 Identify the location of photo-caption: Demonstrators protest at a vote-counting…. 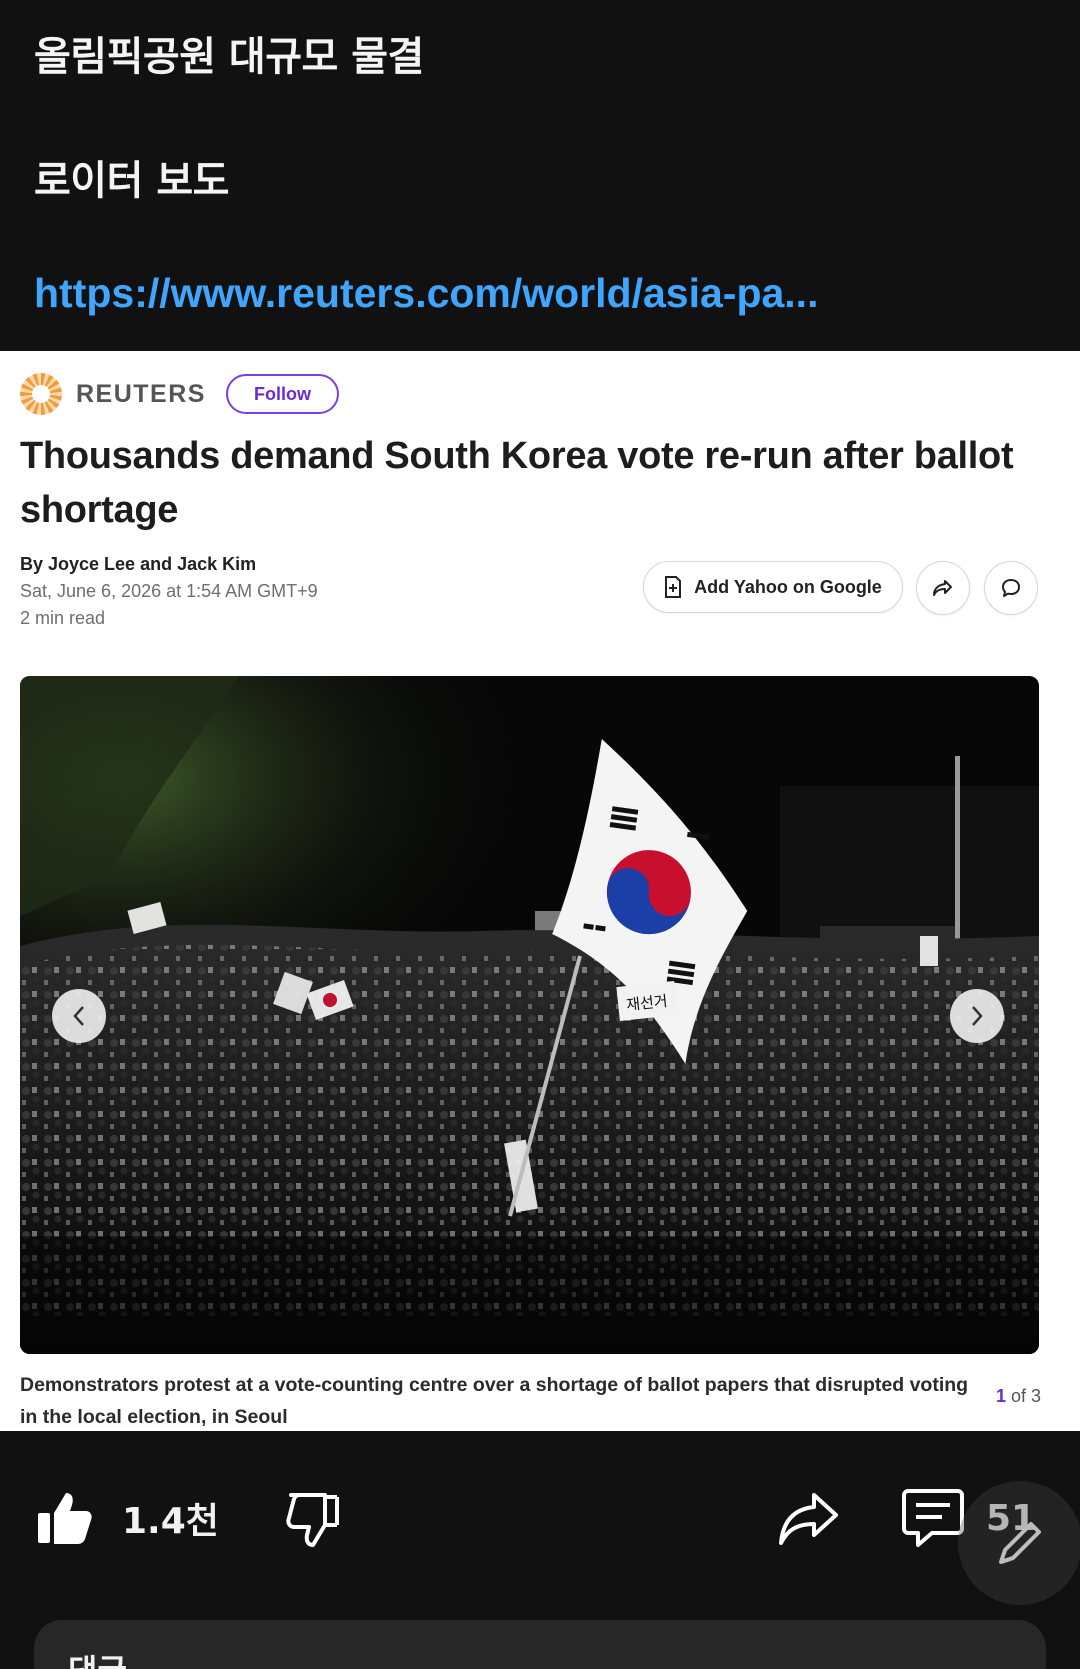
(494, 1401).